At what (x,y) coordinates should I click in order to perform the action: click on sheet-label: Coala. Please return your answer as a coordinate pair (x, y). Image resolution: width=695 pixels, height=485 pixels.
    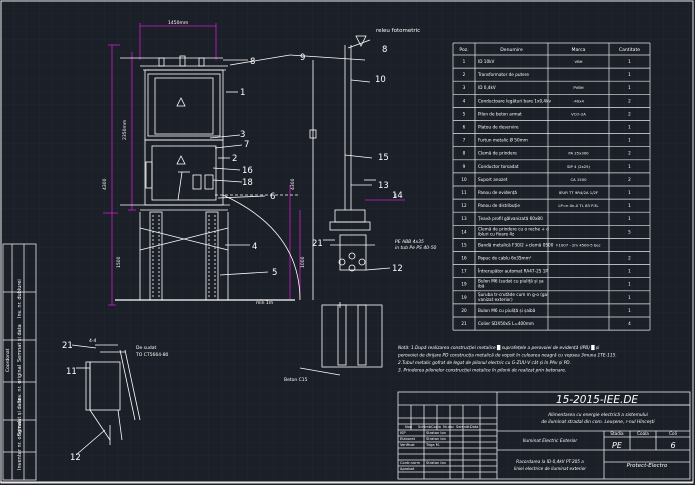
    Looking at the image, I should click on (643, 433).